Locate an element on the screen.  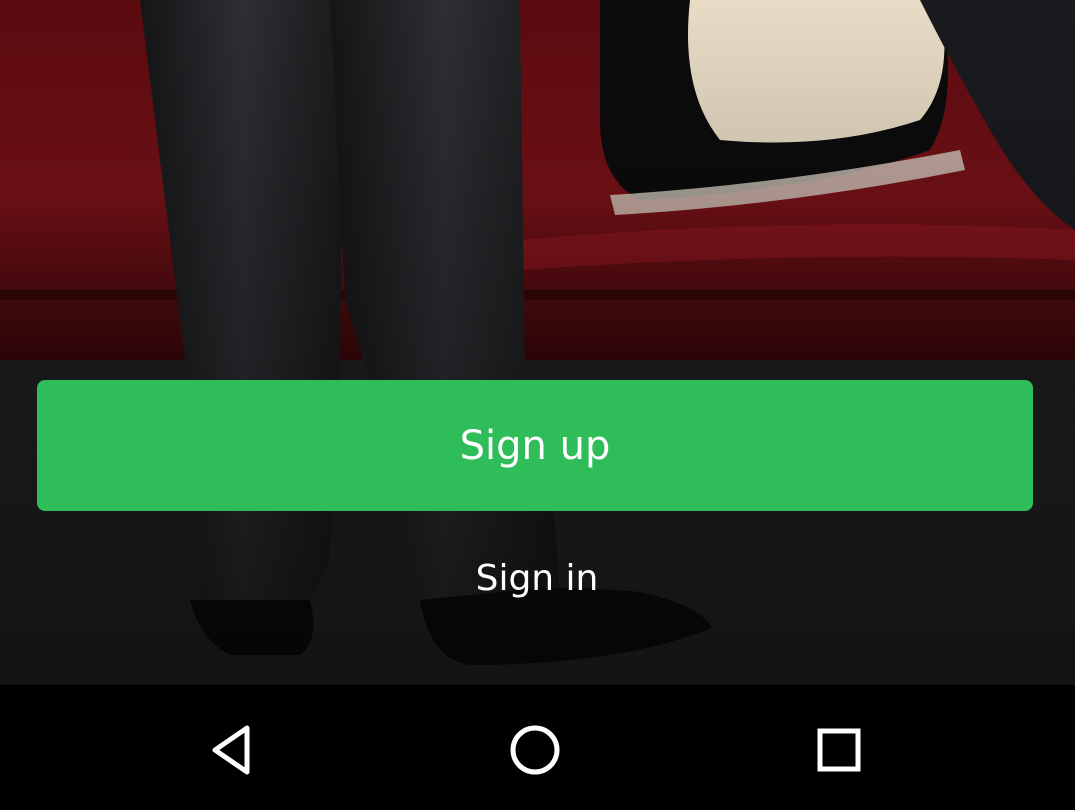
back-triangle-icon is located at coordinates (231, 750).